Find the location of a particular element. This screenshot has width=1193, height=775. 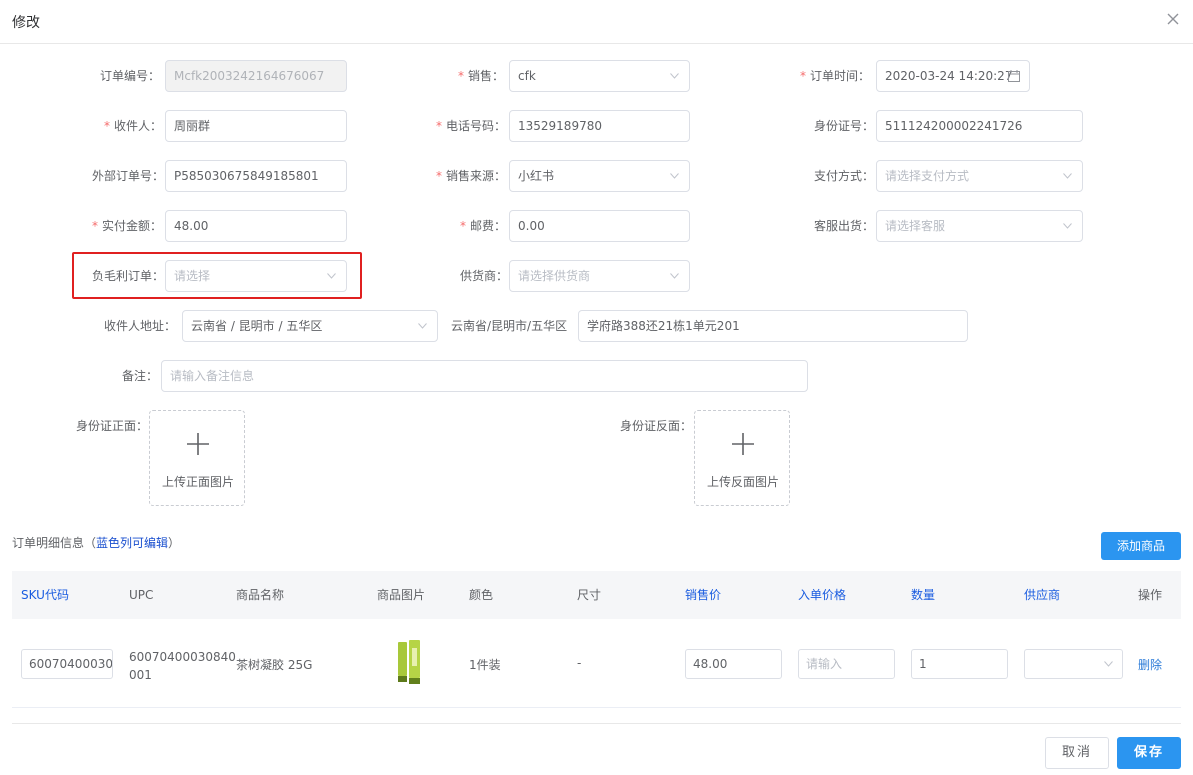

order-no-label: 订单编号： is located at coordinates (130, 76).